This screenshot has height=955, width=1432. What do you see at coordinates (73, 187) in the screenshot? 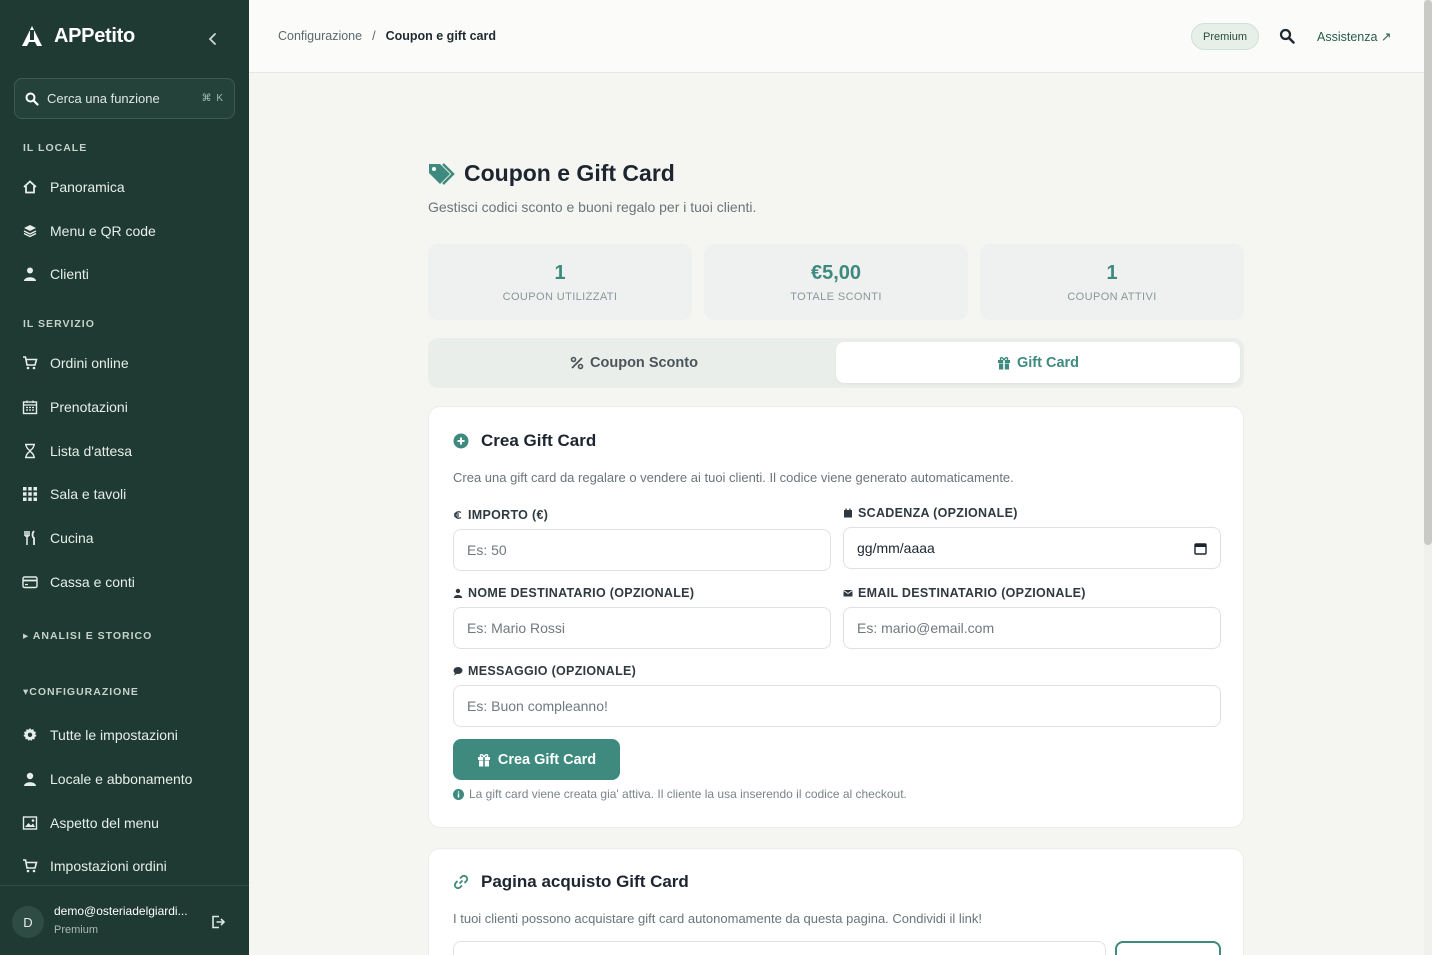
I see `sidebar-item-panoramica: Panoramica` at bounding box center [73, 187].